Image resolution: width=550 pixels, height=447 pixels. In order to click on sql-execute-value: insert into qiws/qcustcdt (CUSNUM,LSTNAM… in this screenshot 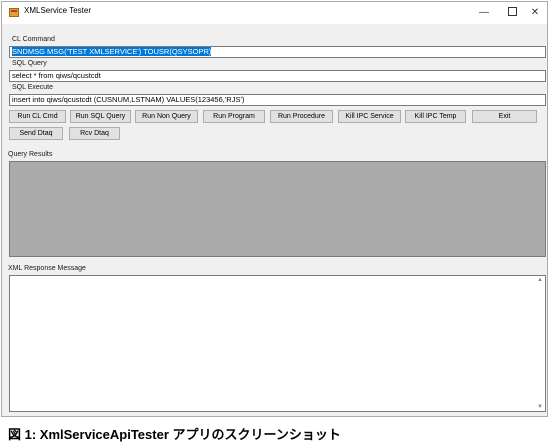, I will do `click(128, 99)`.